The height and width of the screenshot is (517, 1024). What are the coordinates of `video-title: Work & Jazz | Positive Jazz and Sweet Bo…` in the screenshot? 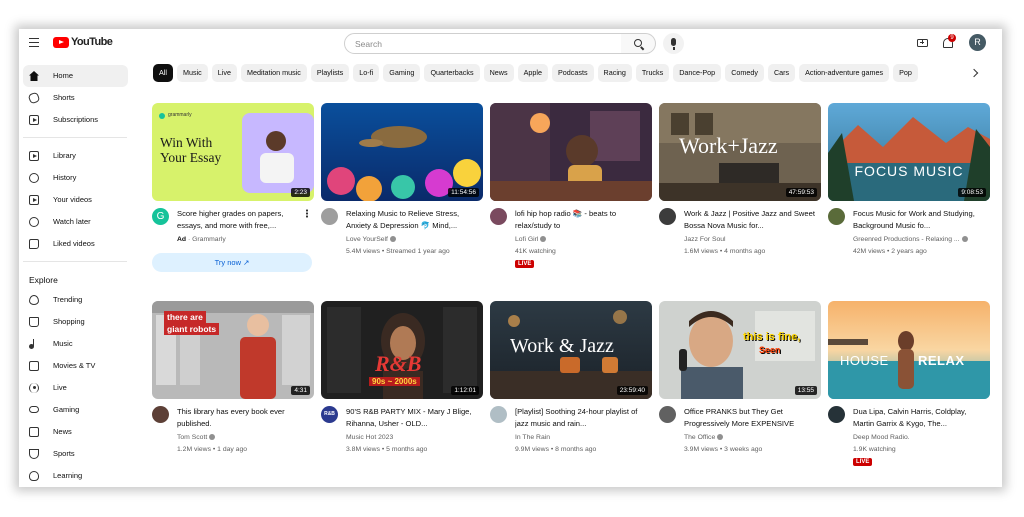 It's located at (751, 219).